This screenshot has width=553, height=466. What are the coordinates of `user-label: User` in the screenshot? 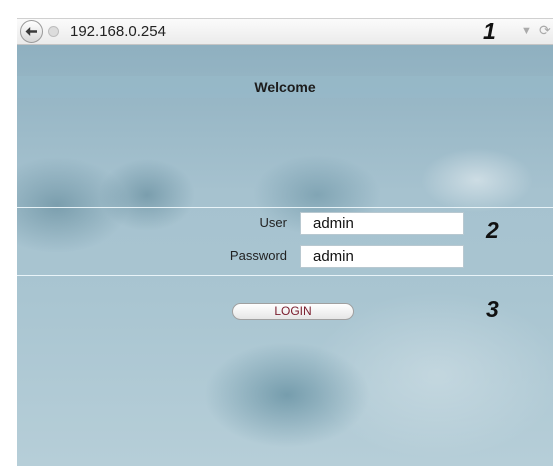 It's located at (273, 222).